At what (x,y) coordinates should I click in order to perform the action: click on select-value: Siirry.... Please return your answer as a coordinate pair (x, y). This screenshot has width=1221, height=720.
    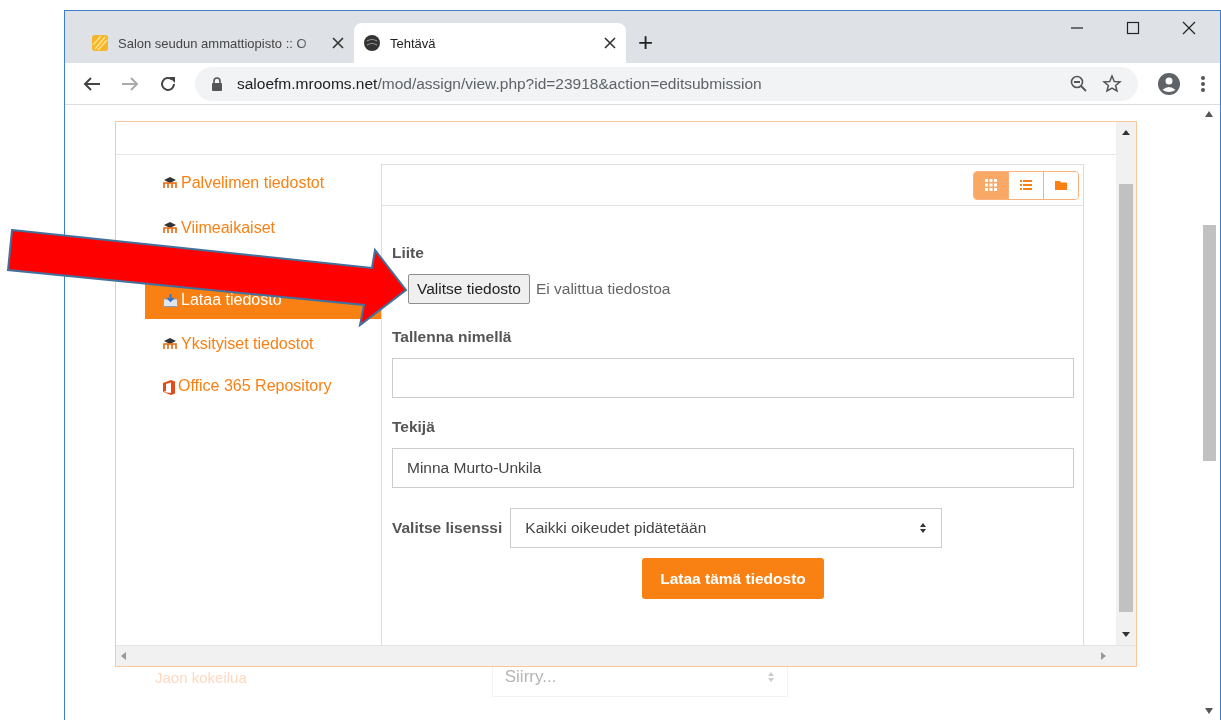
    Looking at the image, I should click on (530, 677).